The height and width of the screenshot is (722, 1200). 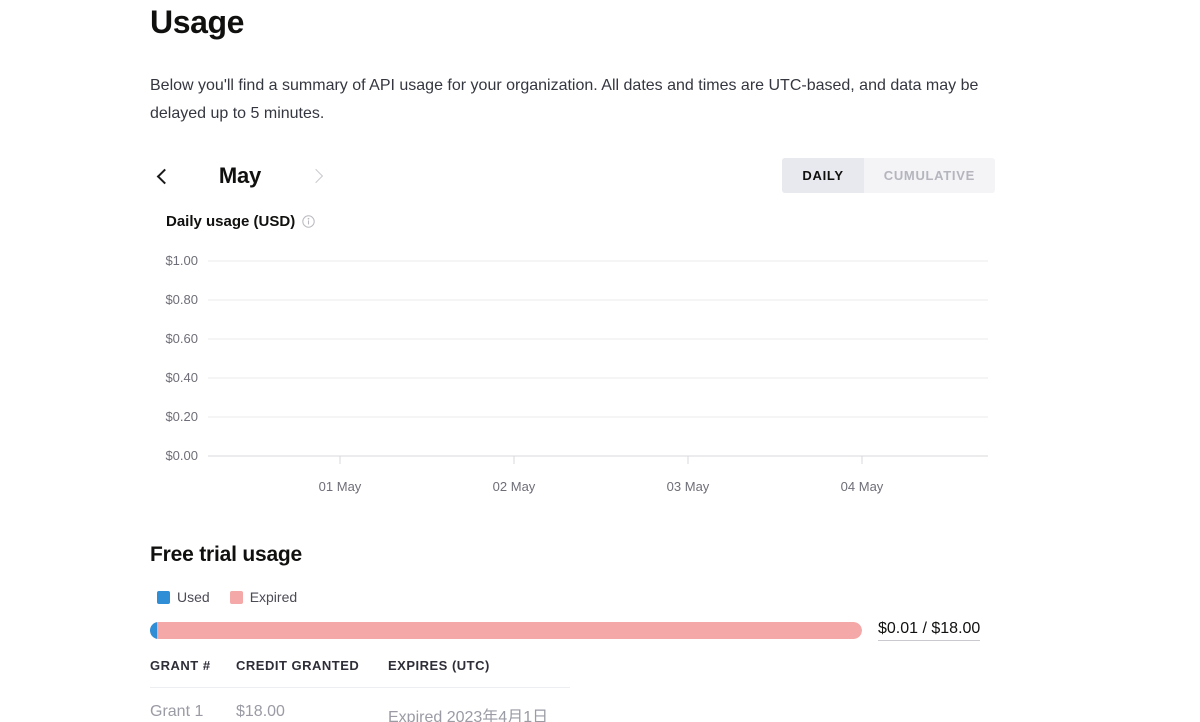 What do you see at coordinates (312, 673) in the screenshot?
I see `column-header-credit-granted: CREDIT GRANTED` at bounding box center [312, 673].